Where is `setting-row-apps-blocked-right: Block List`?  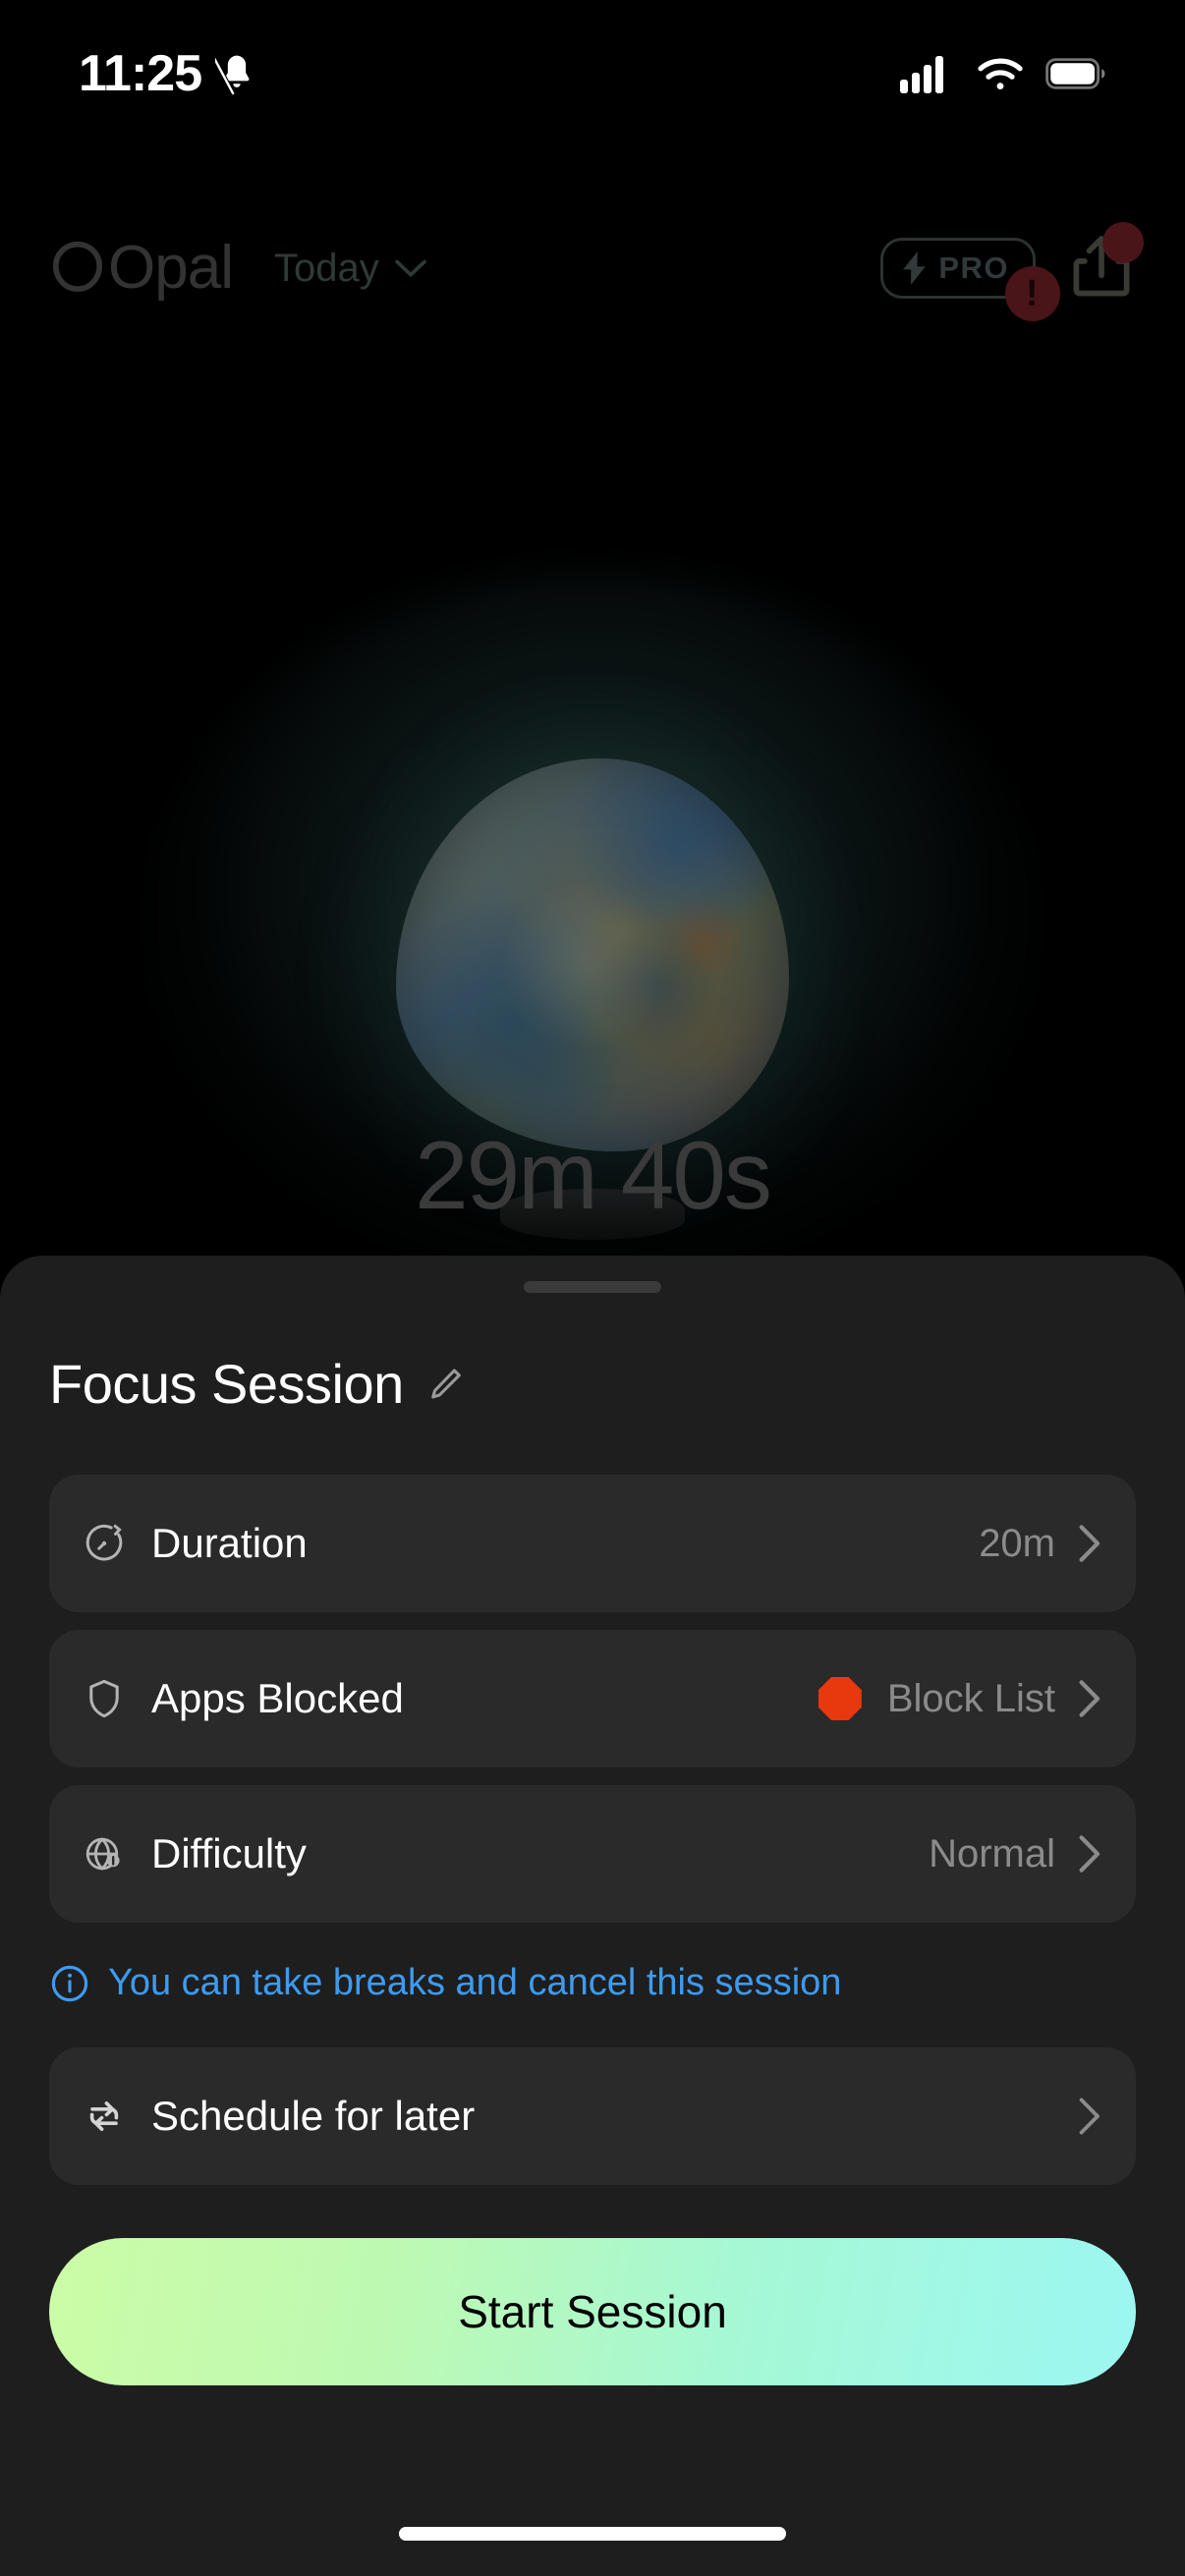 setting-row-apps-blocked-right: Block List is located at coordinates (960, 1699).